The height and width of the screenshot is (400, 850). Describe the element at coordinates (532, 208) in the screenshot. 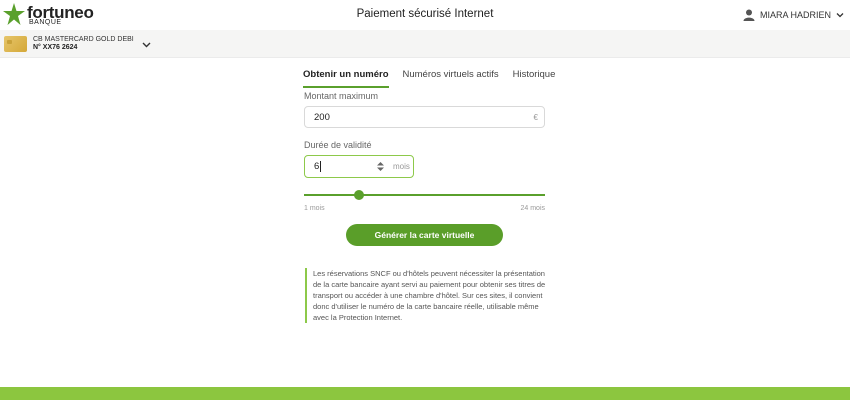

I see `slider-max-label: 24 mois` at that location.